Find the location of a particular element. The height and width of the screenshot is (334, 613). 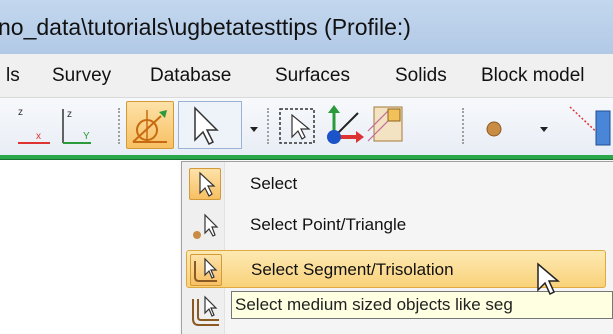

svg-text: x is located at coordinates (38, 136).